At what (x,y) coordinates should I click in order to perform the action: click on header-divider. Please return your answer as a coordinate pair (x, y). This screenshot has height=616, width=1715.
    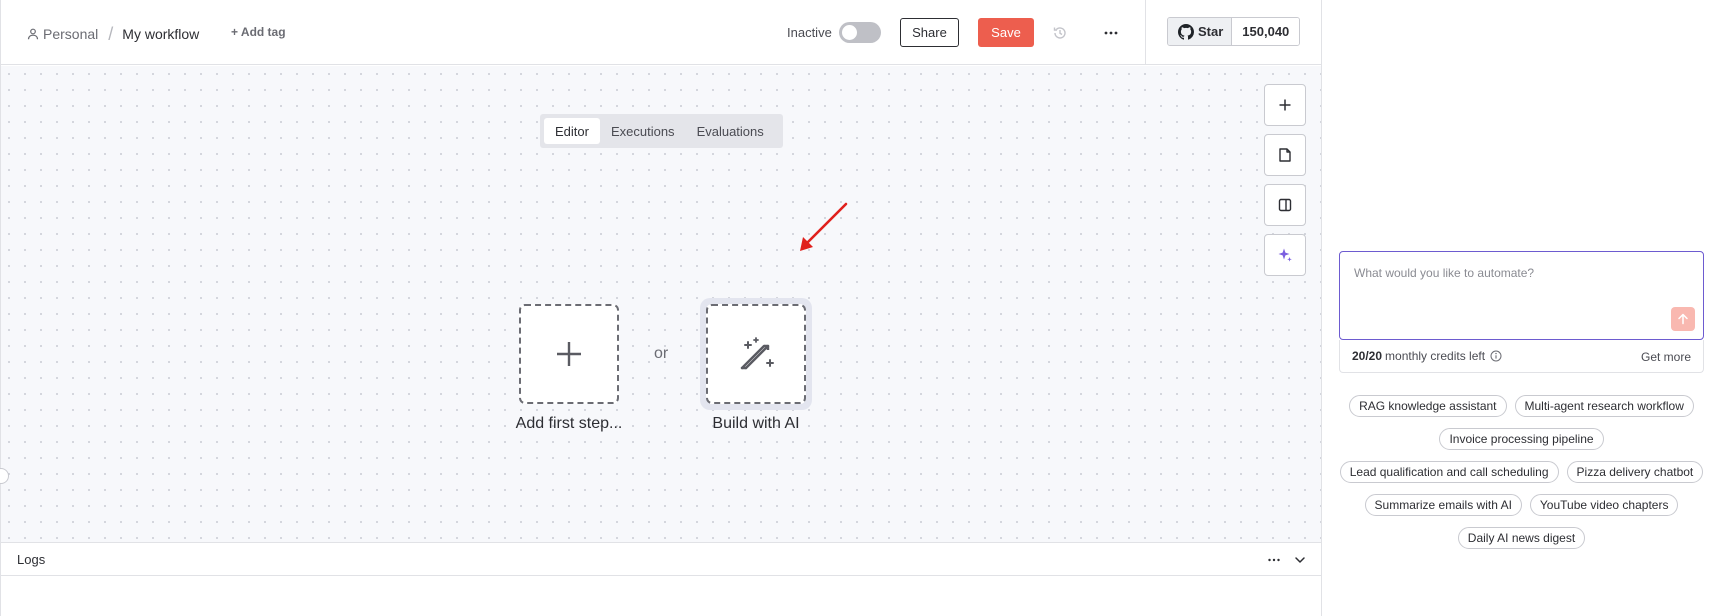
    Looking at the image, I should click on (1145, 32).